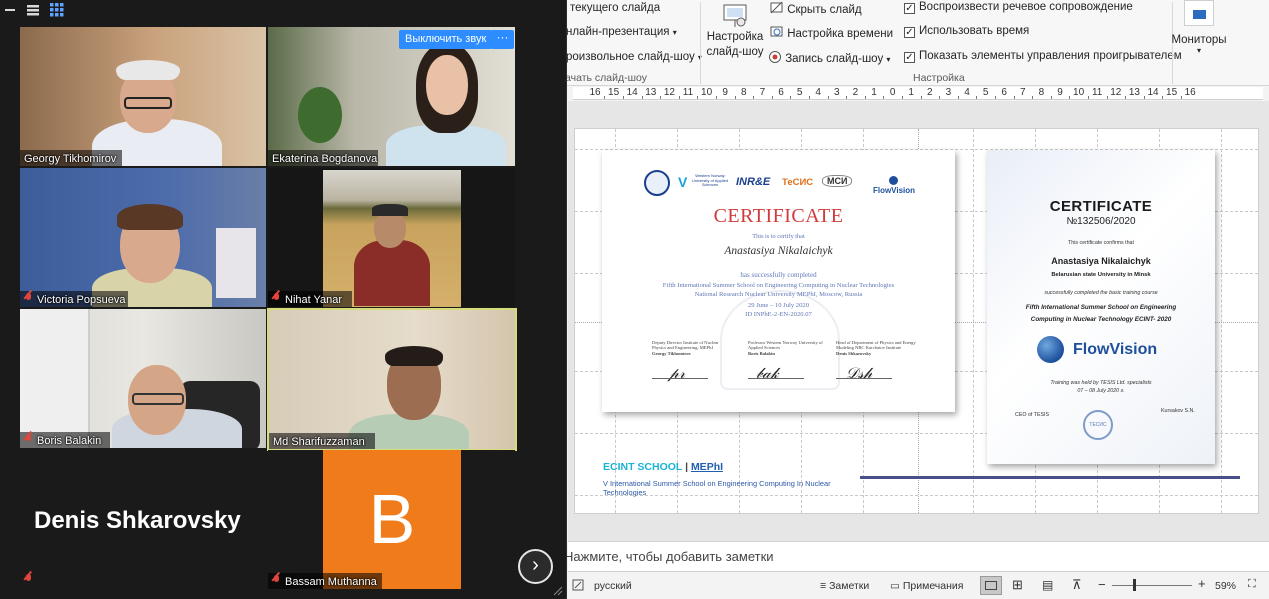 This screenshot has height=599, width=1269. Describe the element at coordinates (1199, 27) in the screenshot. I see `monitors-button: Мониторы ▾` at that location.